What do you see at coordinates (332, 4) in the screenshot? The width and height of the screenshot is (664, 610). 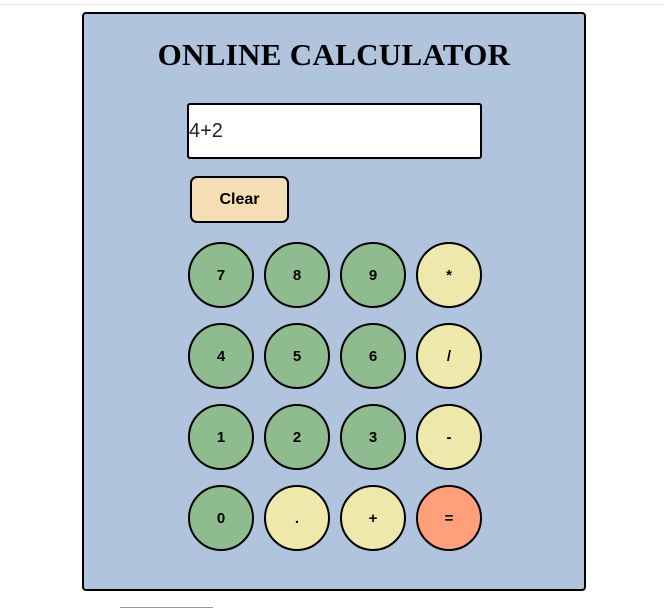 I see `top-divider` at bounding box center [332, 4].